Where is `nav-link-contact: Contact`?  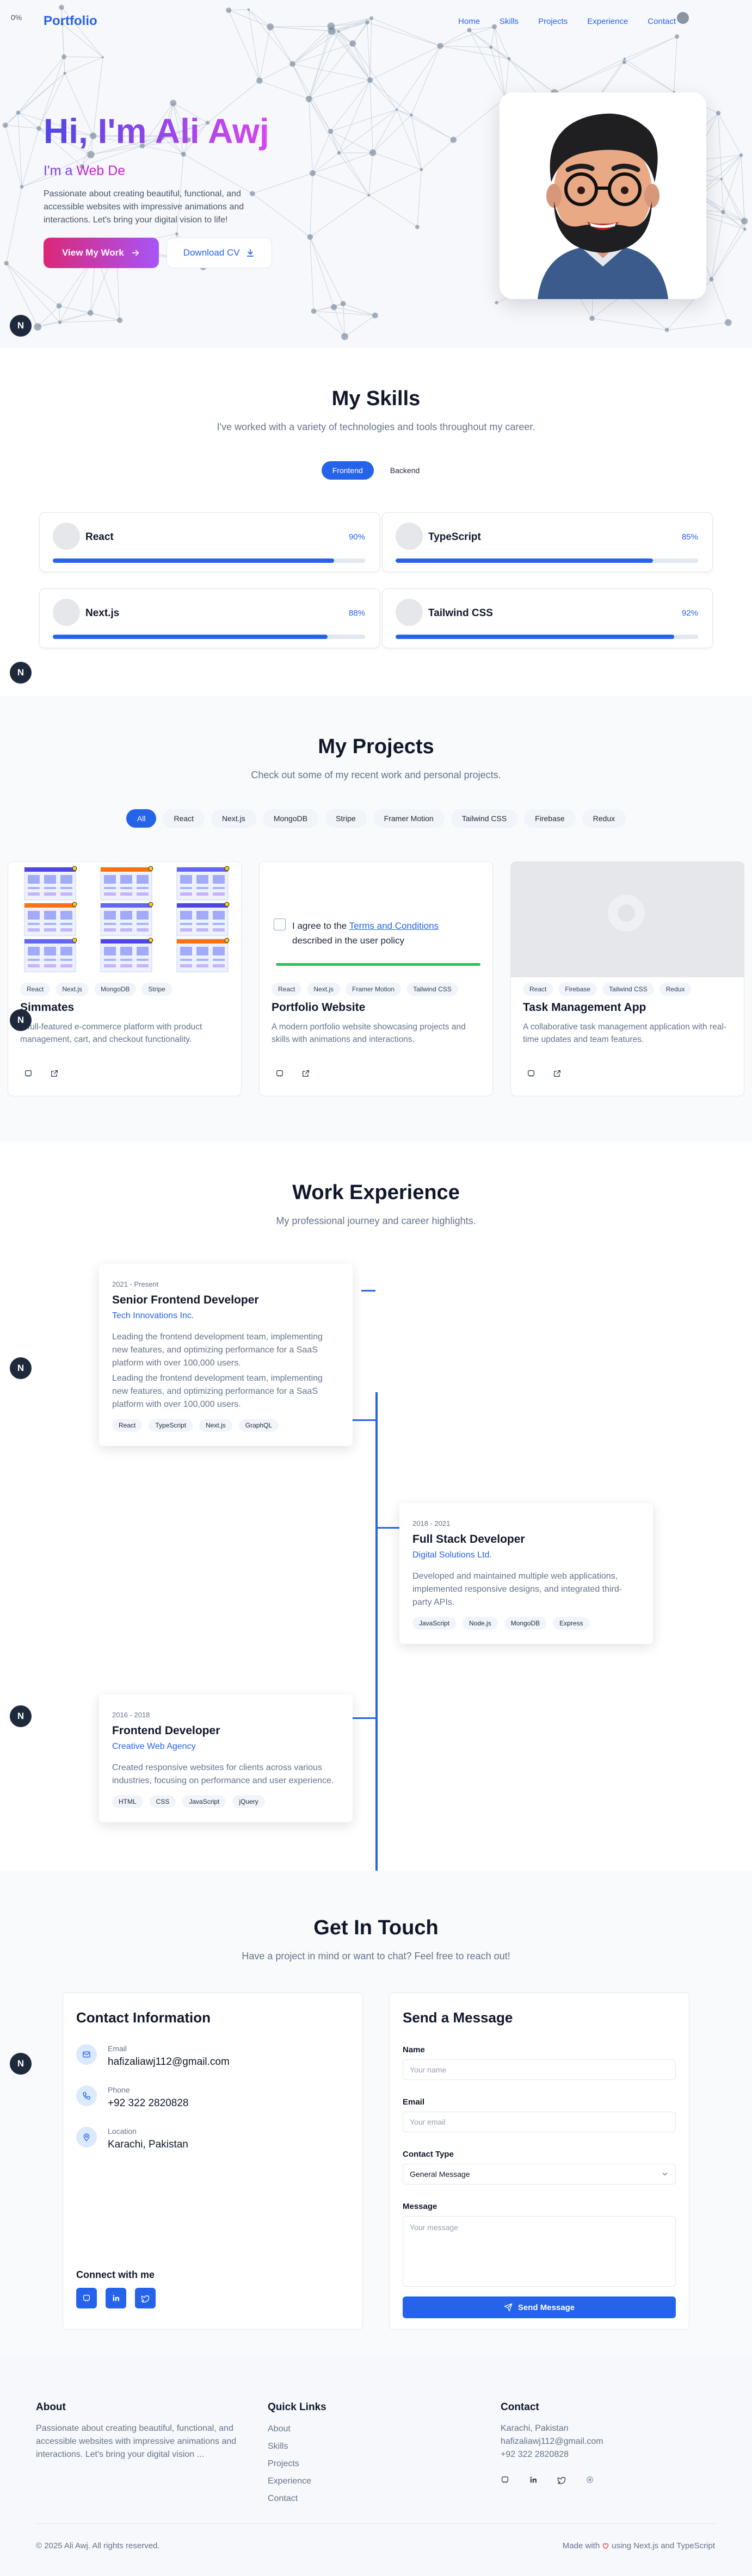 nav-link-contact: Contact is located at coordinates (662, 22).